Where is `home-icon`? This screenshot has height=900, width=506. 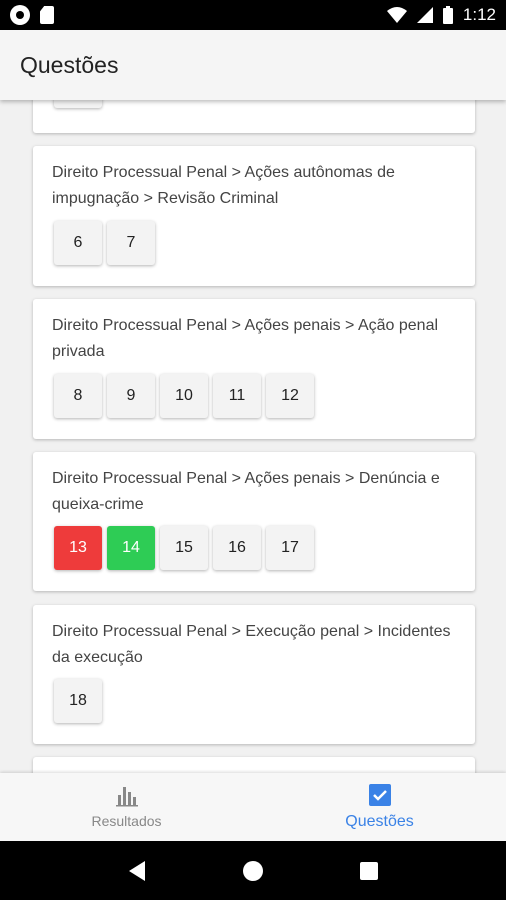 home-icon is located at coordinates (253, 871).